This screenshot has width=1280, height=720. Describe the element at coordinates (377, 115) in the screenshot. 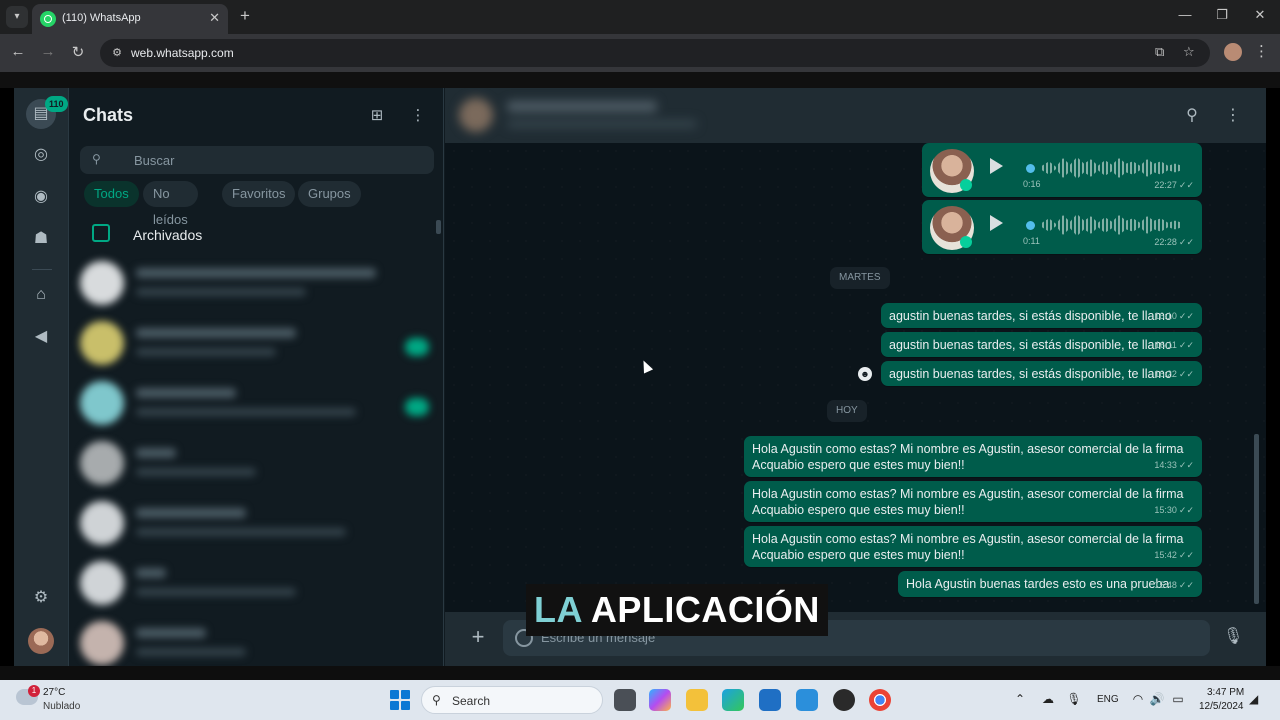

I see `new-chat-icon: ⊞` at that location.